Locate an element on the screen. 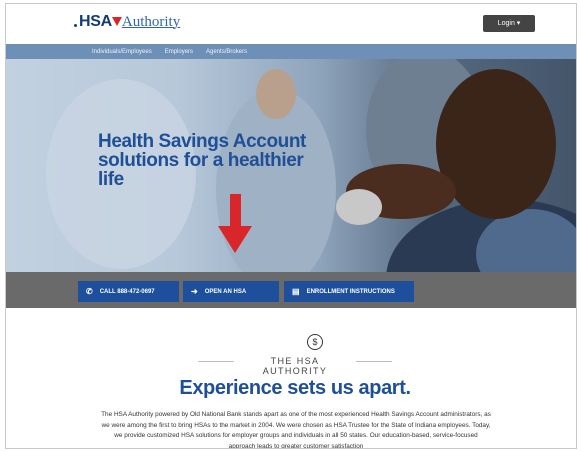  nav-item-individuals: Individuals/Employees is located at coordinates (122, 52).